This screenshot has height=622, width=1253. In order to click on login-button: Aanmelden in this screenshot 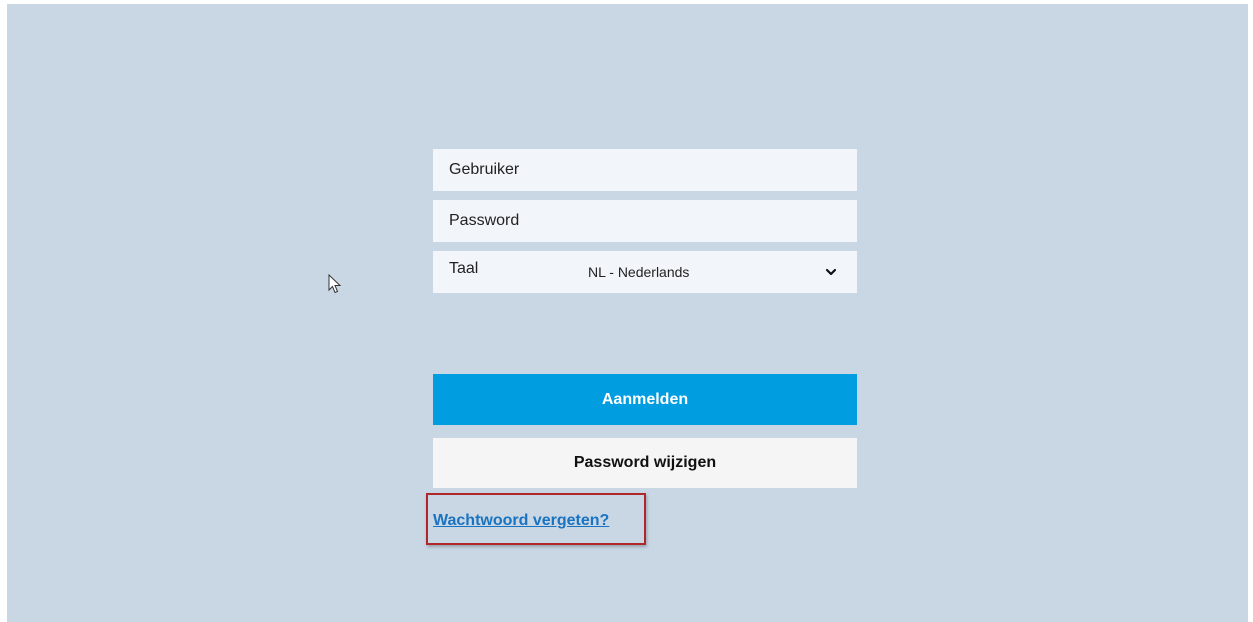, I will do `click(645, 399)`.